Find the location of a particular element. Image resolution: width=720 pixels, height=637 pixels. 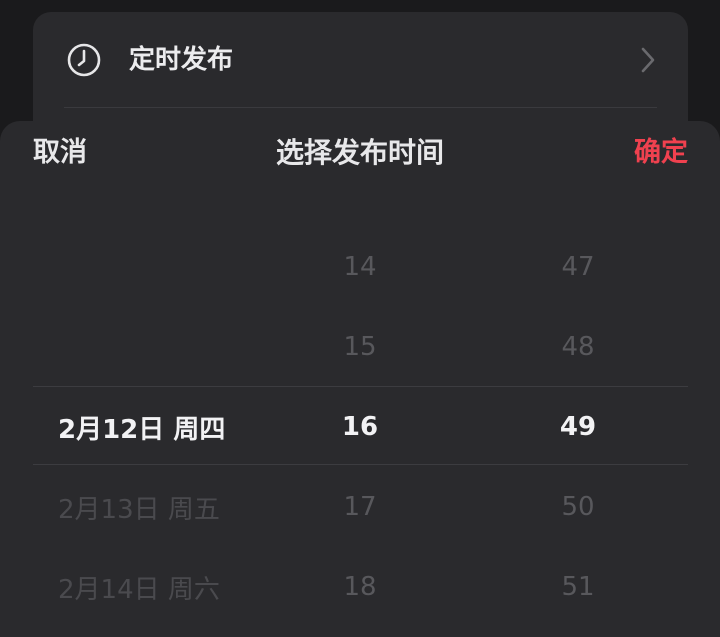

minute-option: 50 is located at coordinates (578, 507).